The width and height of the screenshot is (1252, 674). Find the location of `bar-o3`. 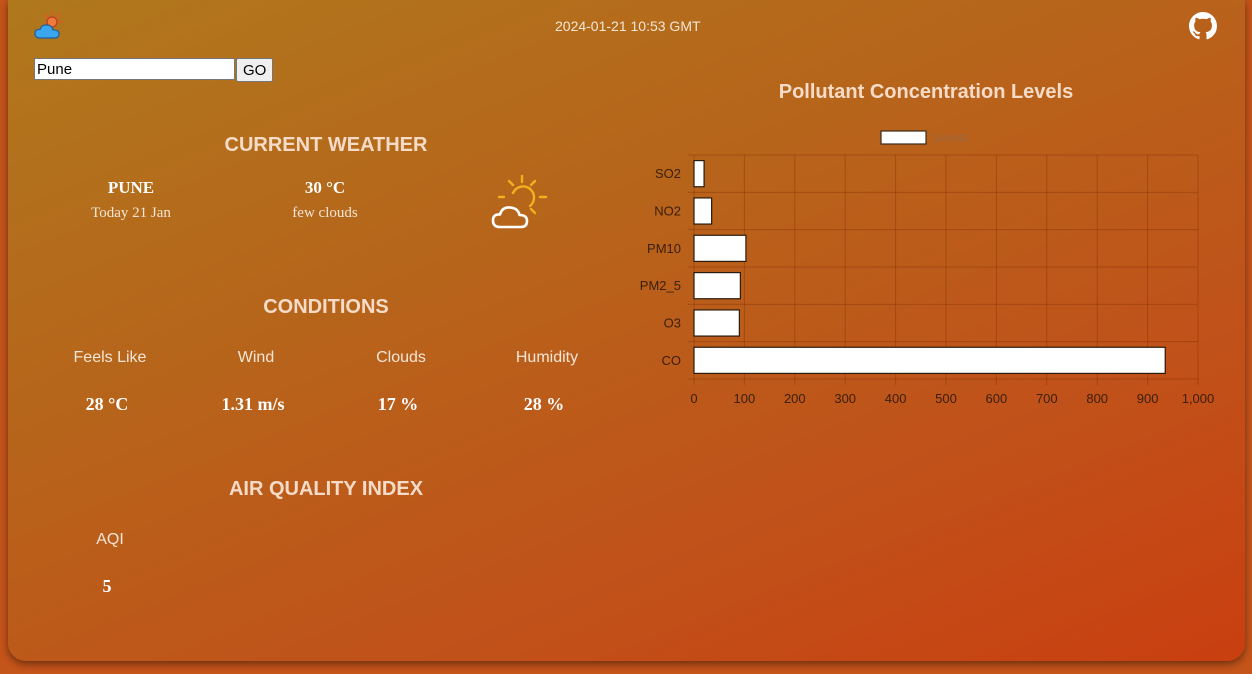

bar-o3 is located at coordinates (716, 323).